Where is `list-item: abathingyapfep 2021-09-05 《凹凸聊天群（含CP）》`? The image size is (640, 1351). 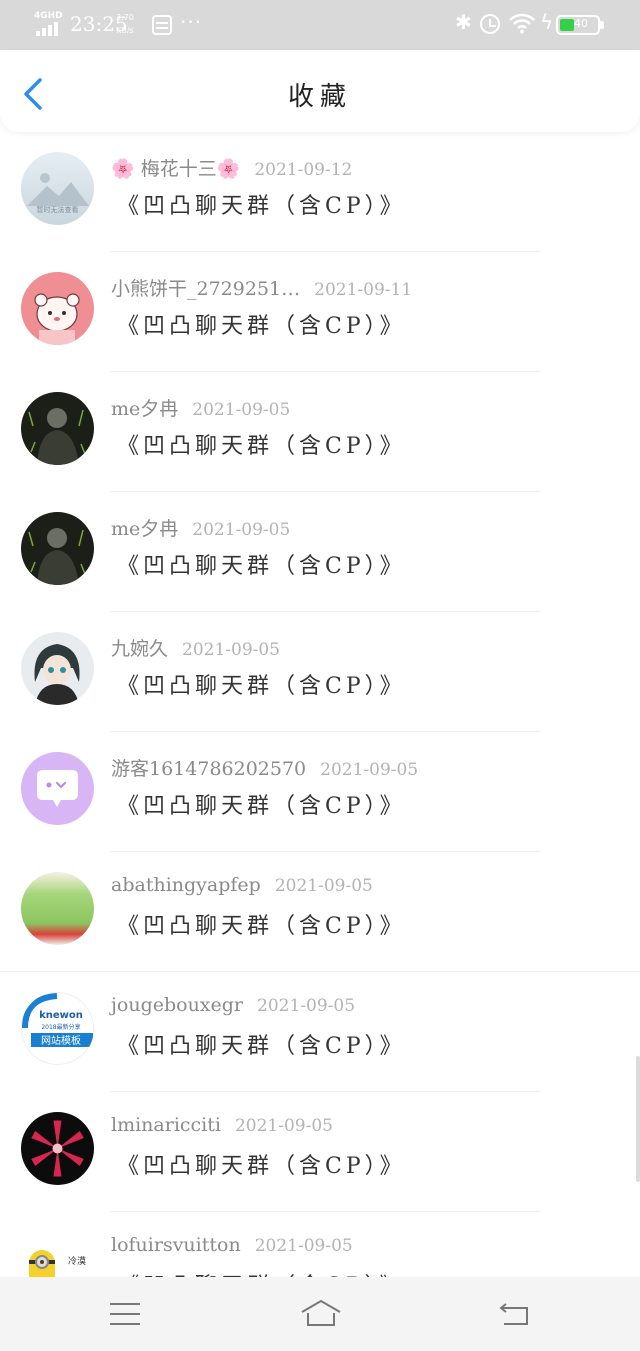
list-item: abathingyapfep 2021-09-05 《凹凸聊天群（含CP）》 is located at coordinates (320, 912).